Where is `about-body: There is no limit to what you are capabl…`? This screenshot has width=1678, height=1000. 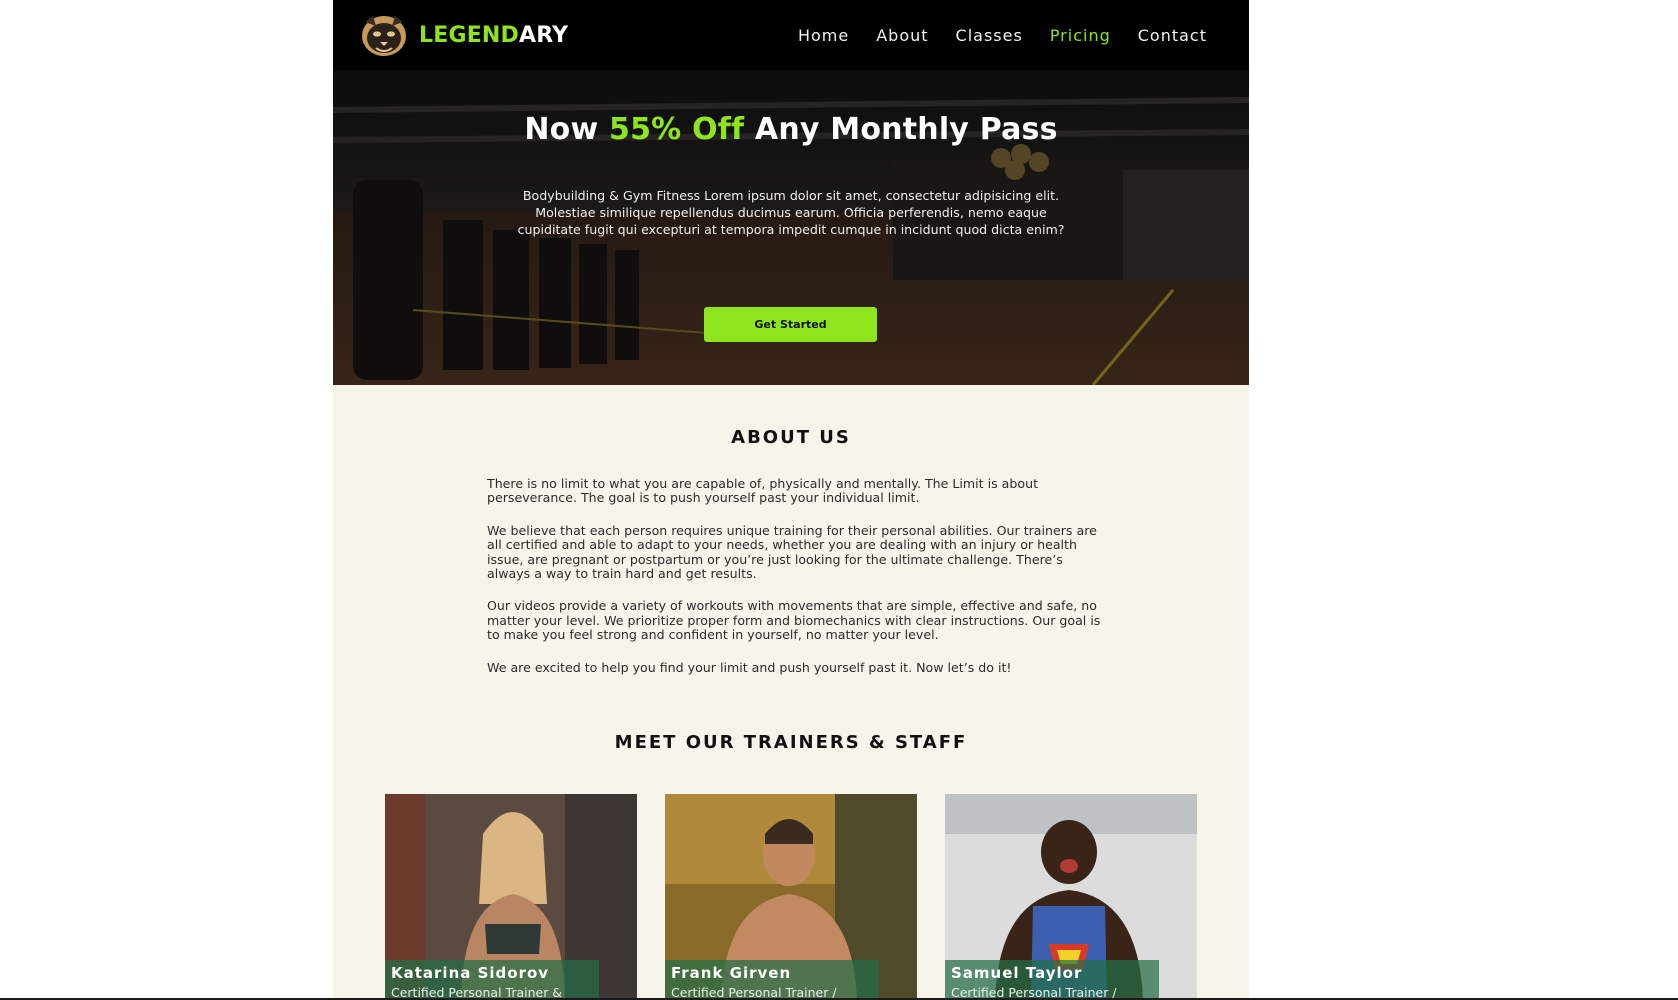 about-body: There is no limit to what you are capabl… is located at coordinates (797, 584).